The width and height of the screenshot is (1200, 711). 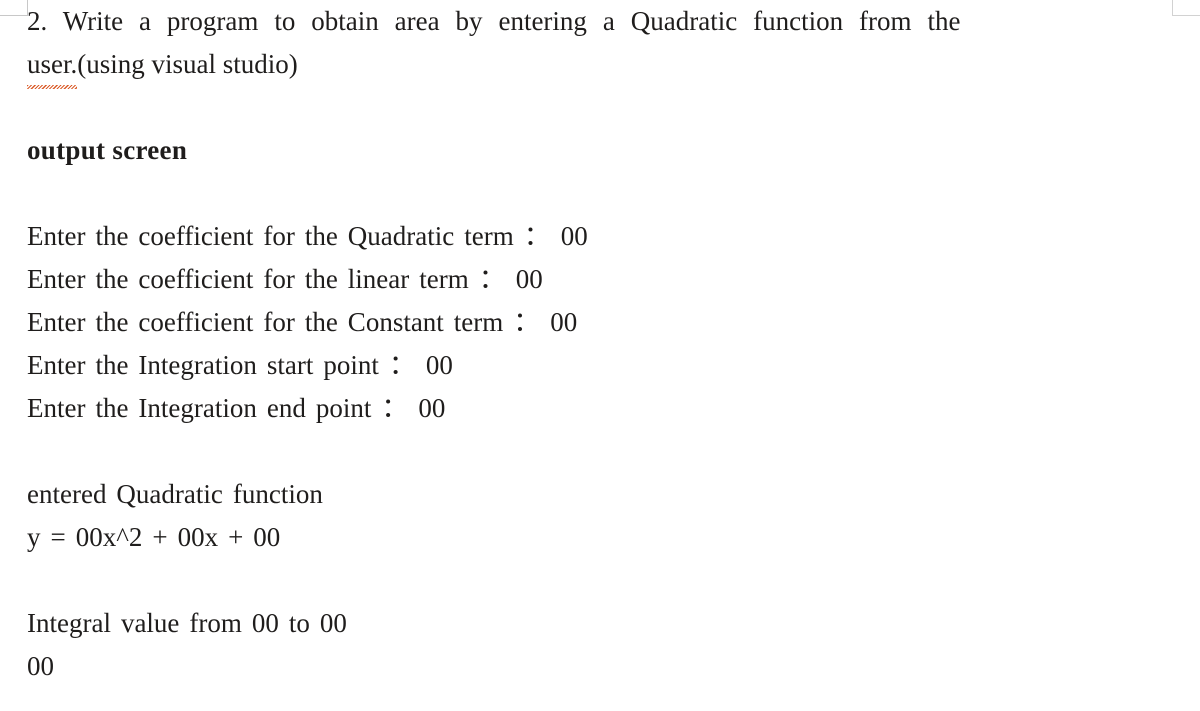 What do you see at coordinates (187, 623) in the screenshot?
I see `console-integral-label: Integral value from 00 to 00` at bounding box center [187, 623].